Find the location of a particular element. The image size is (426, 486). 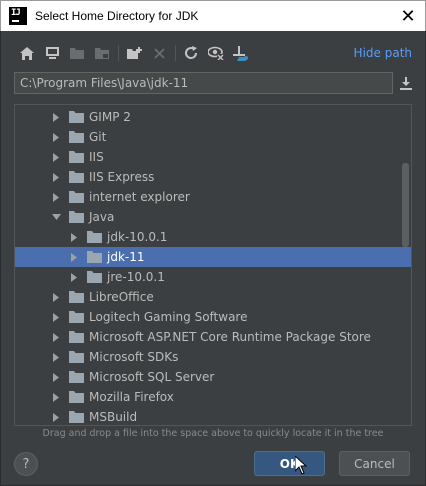

hide-path-link: Hide path is located at coordinates (383, 53).